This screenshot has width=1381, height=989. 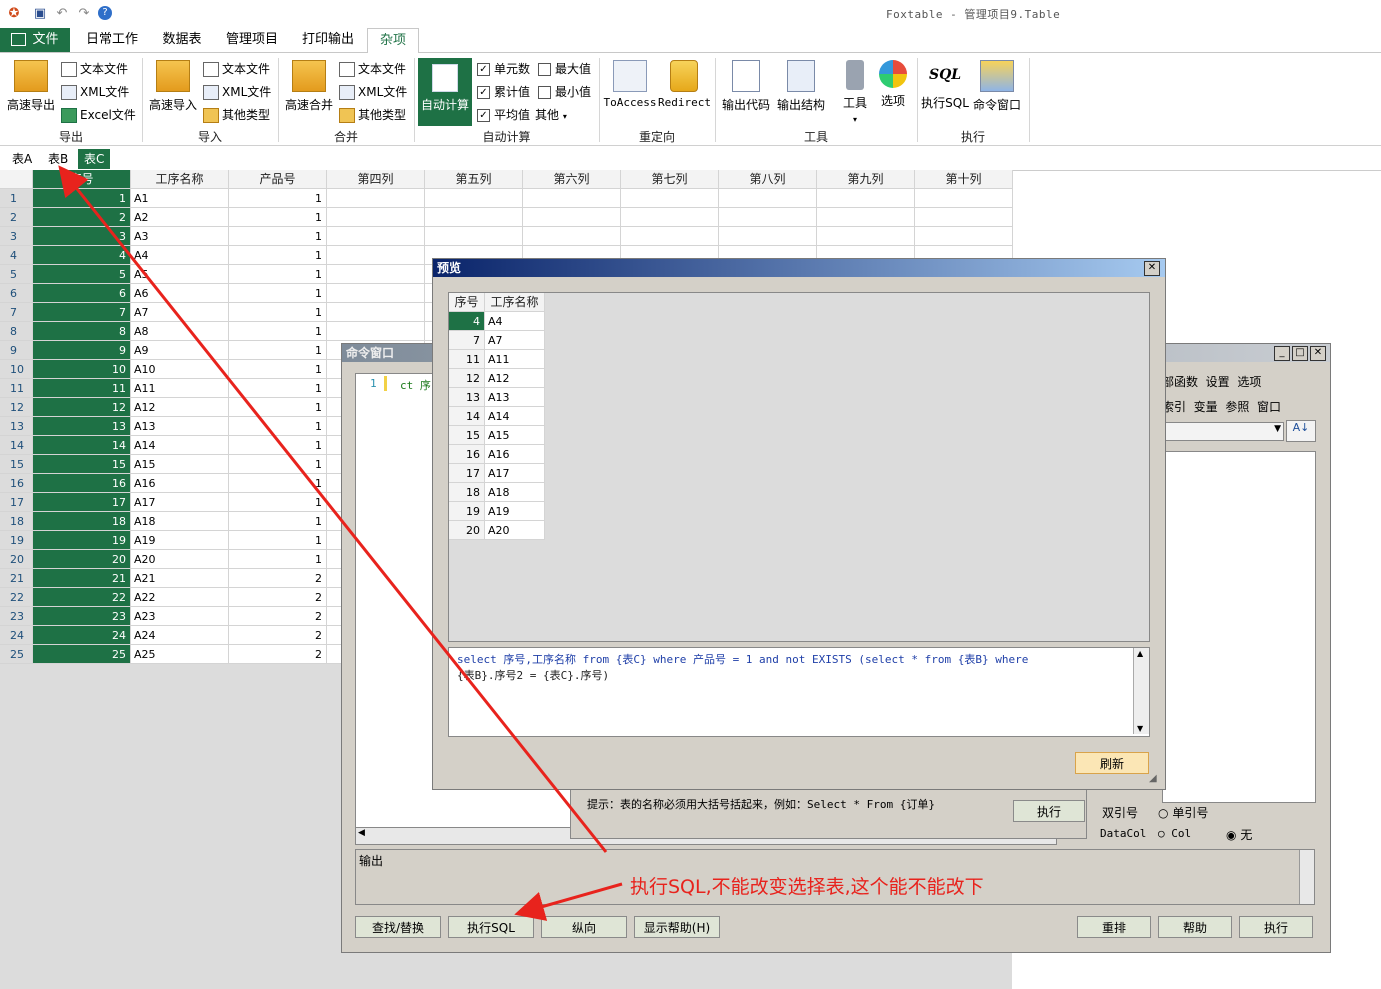 I want to click on arrow-to-exec-sql, so click(x=568, y=901).